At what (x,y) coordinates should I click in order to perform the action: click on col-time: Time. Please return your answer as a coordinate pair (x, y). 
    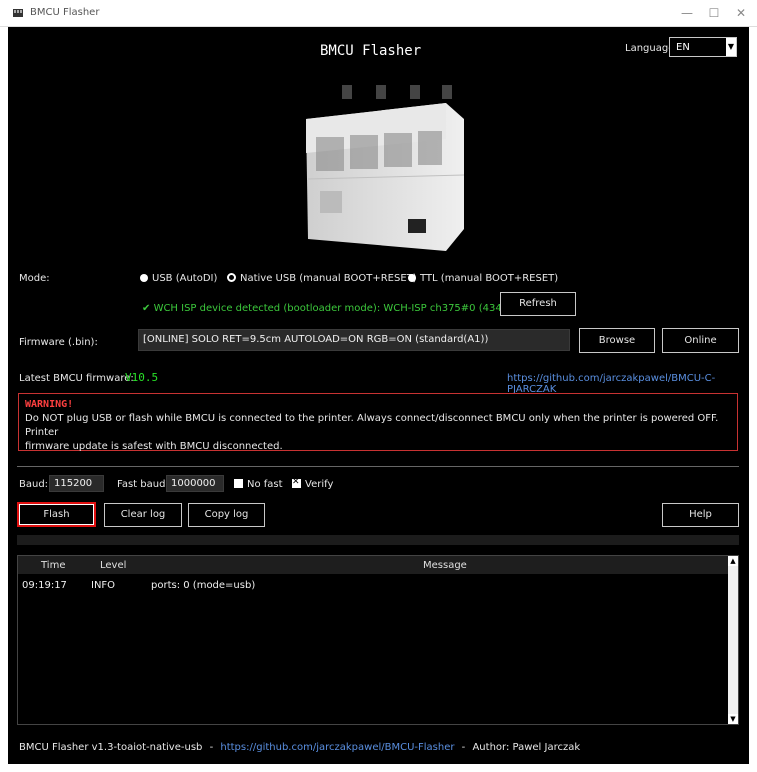
    Looking at the image, I should click on (53, 565).